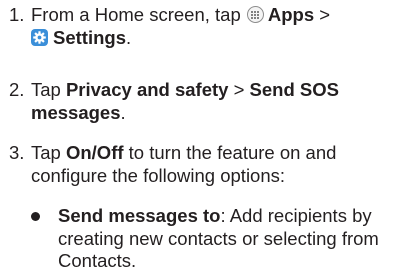 Image resolution: width=395 pixels, height=273 pixels. Describe the element at coordinates (147, 89) in the screenshot. I see `privacy-safety-label: Privacy and safety` at that location.